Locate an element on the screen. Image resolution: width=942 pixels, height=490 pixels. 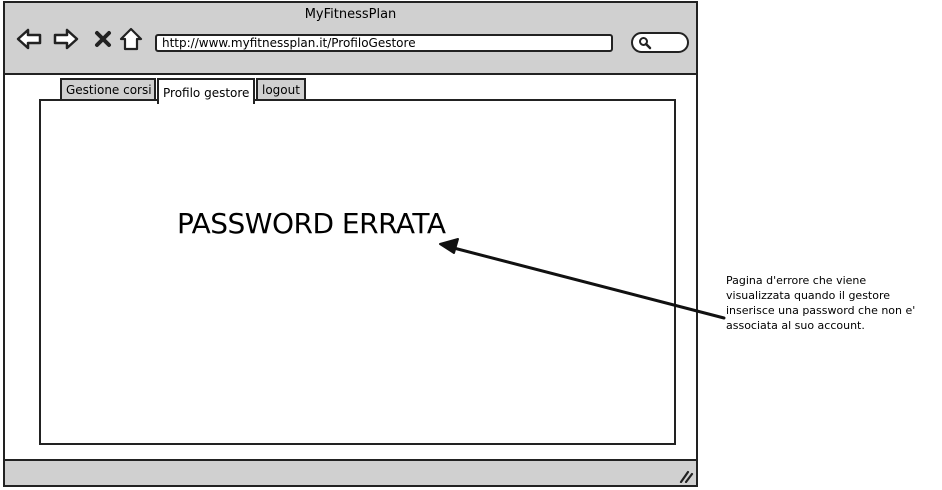
tab-profilo-gestore: Profilo gestore is located at coordinates (206, 91).